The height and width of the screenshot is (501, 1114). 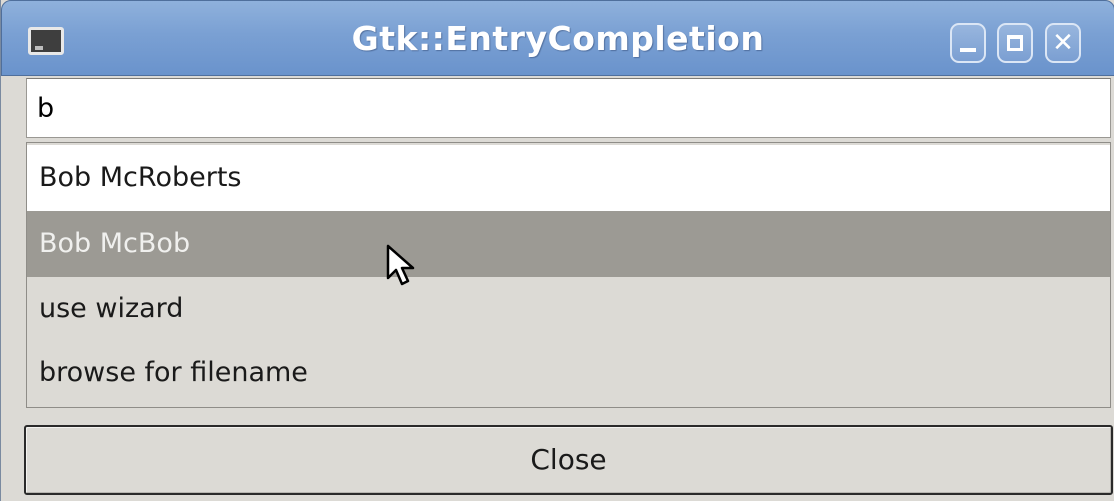 I want to click on maximize-button, so click(x=1015, y=43).